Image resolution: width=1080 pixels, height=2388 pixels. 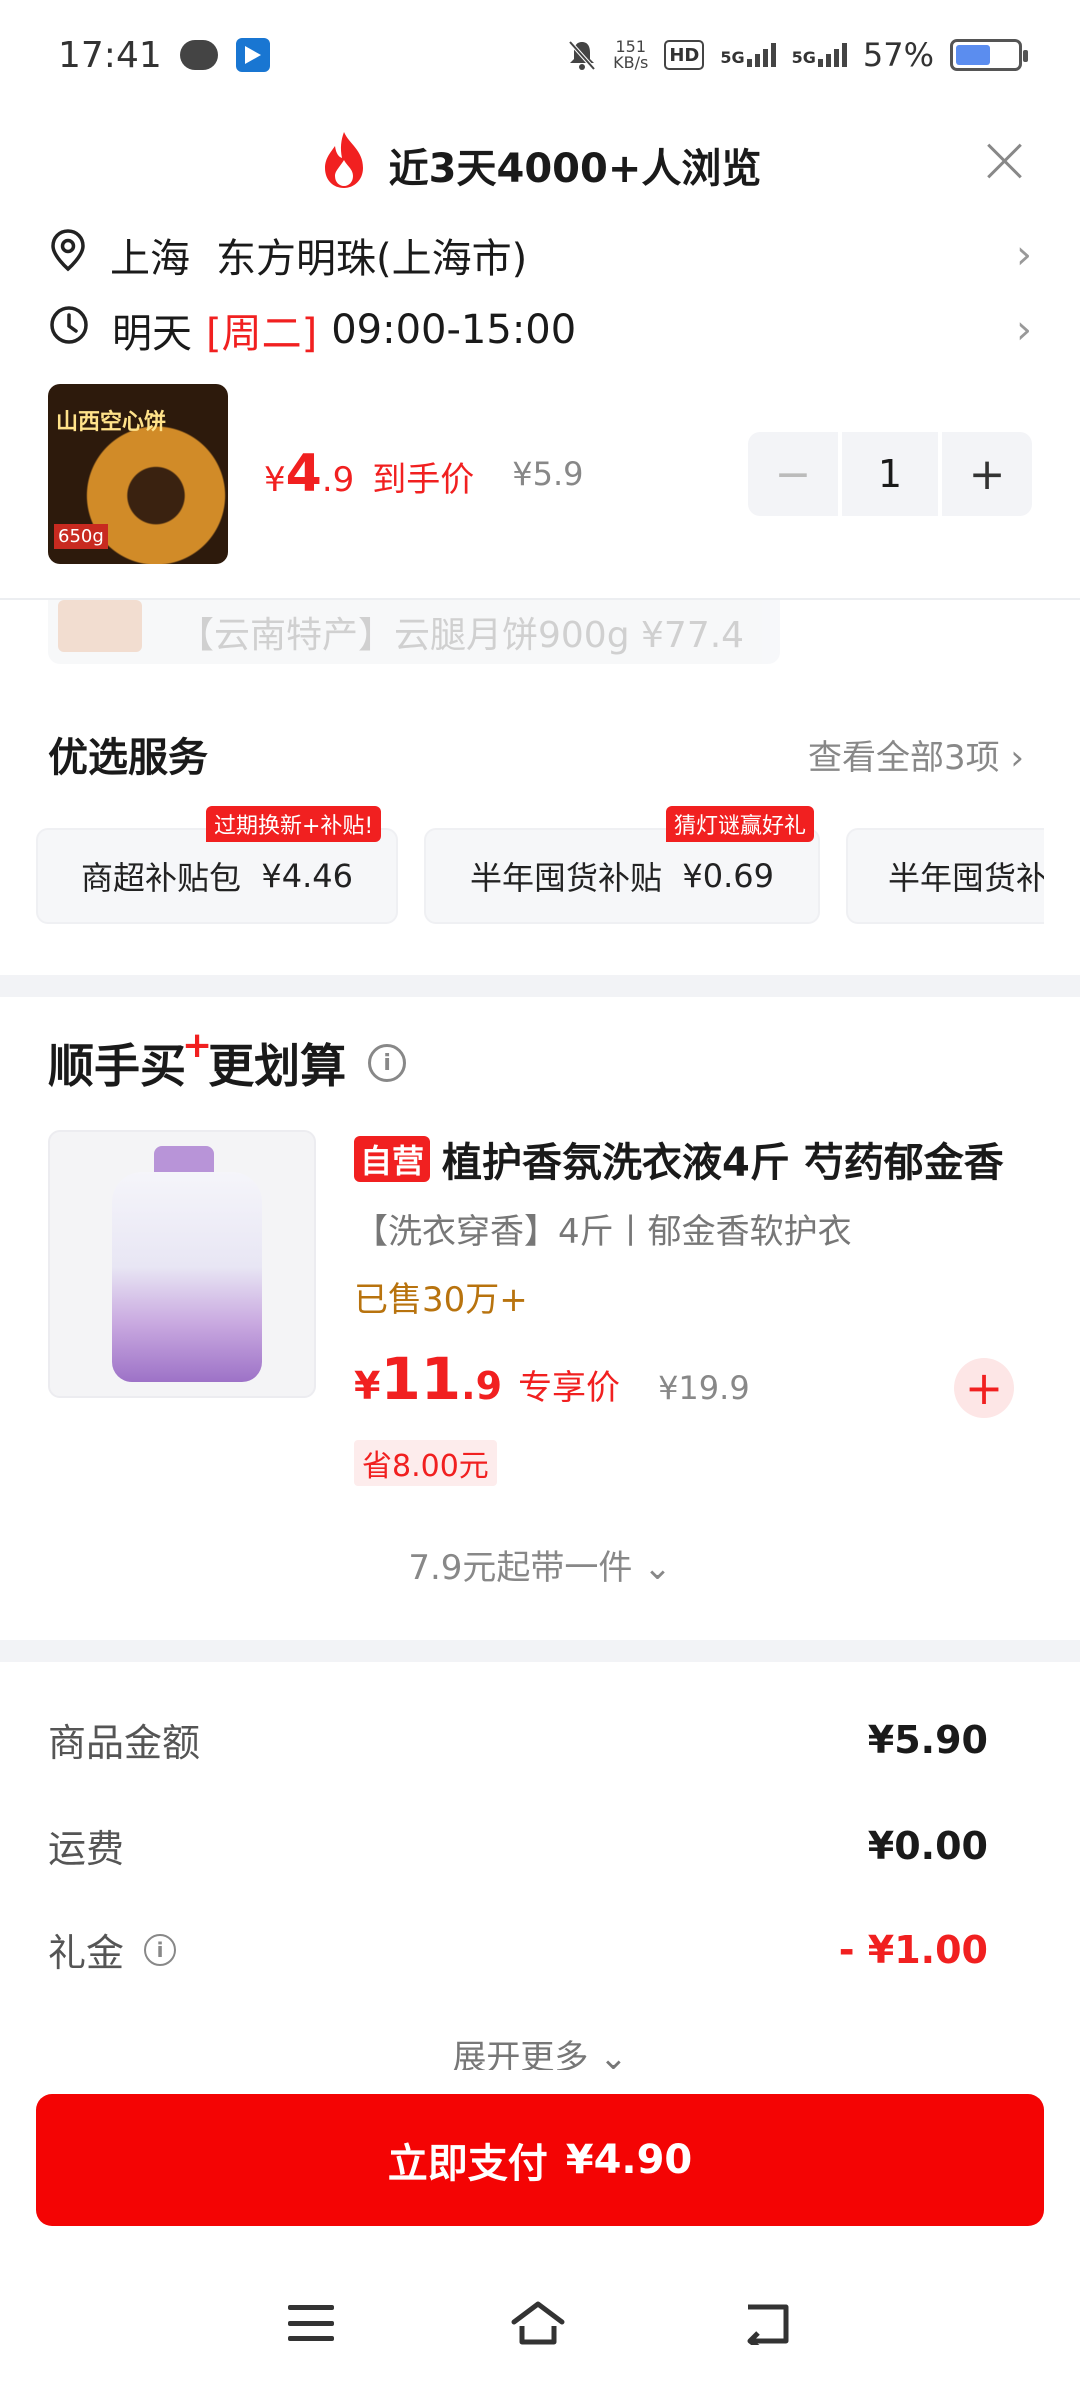 I want to click on quantity-value: 1, so click(x=890, y=474).